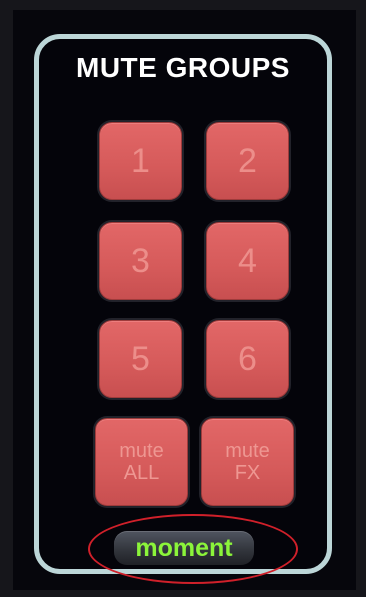 This screenshot has width=366, height=597. I want to click on mute-fx-label-top: mute, so click(247, 451).